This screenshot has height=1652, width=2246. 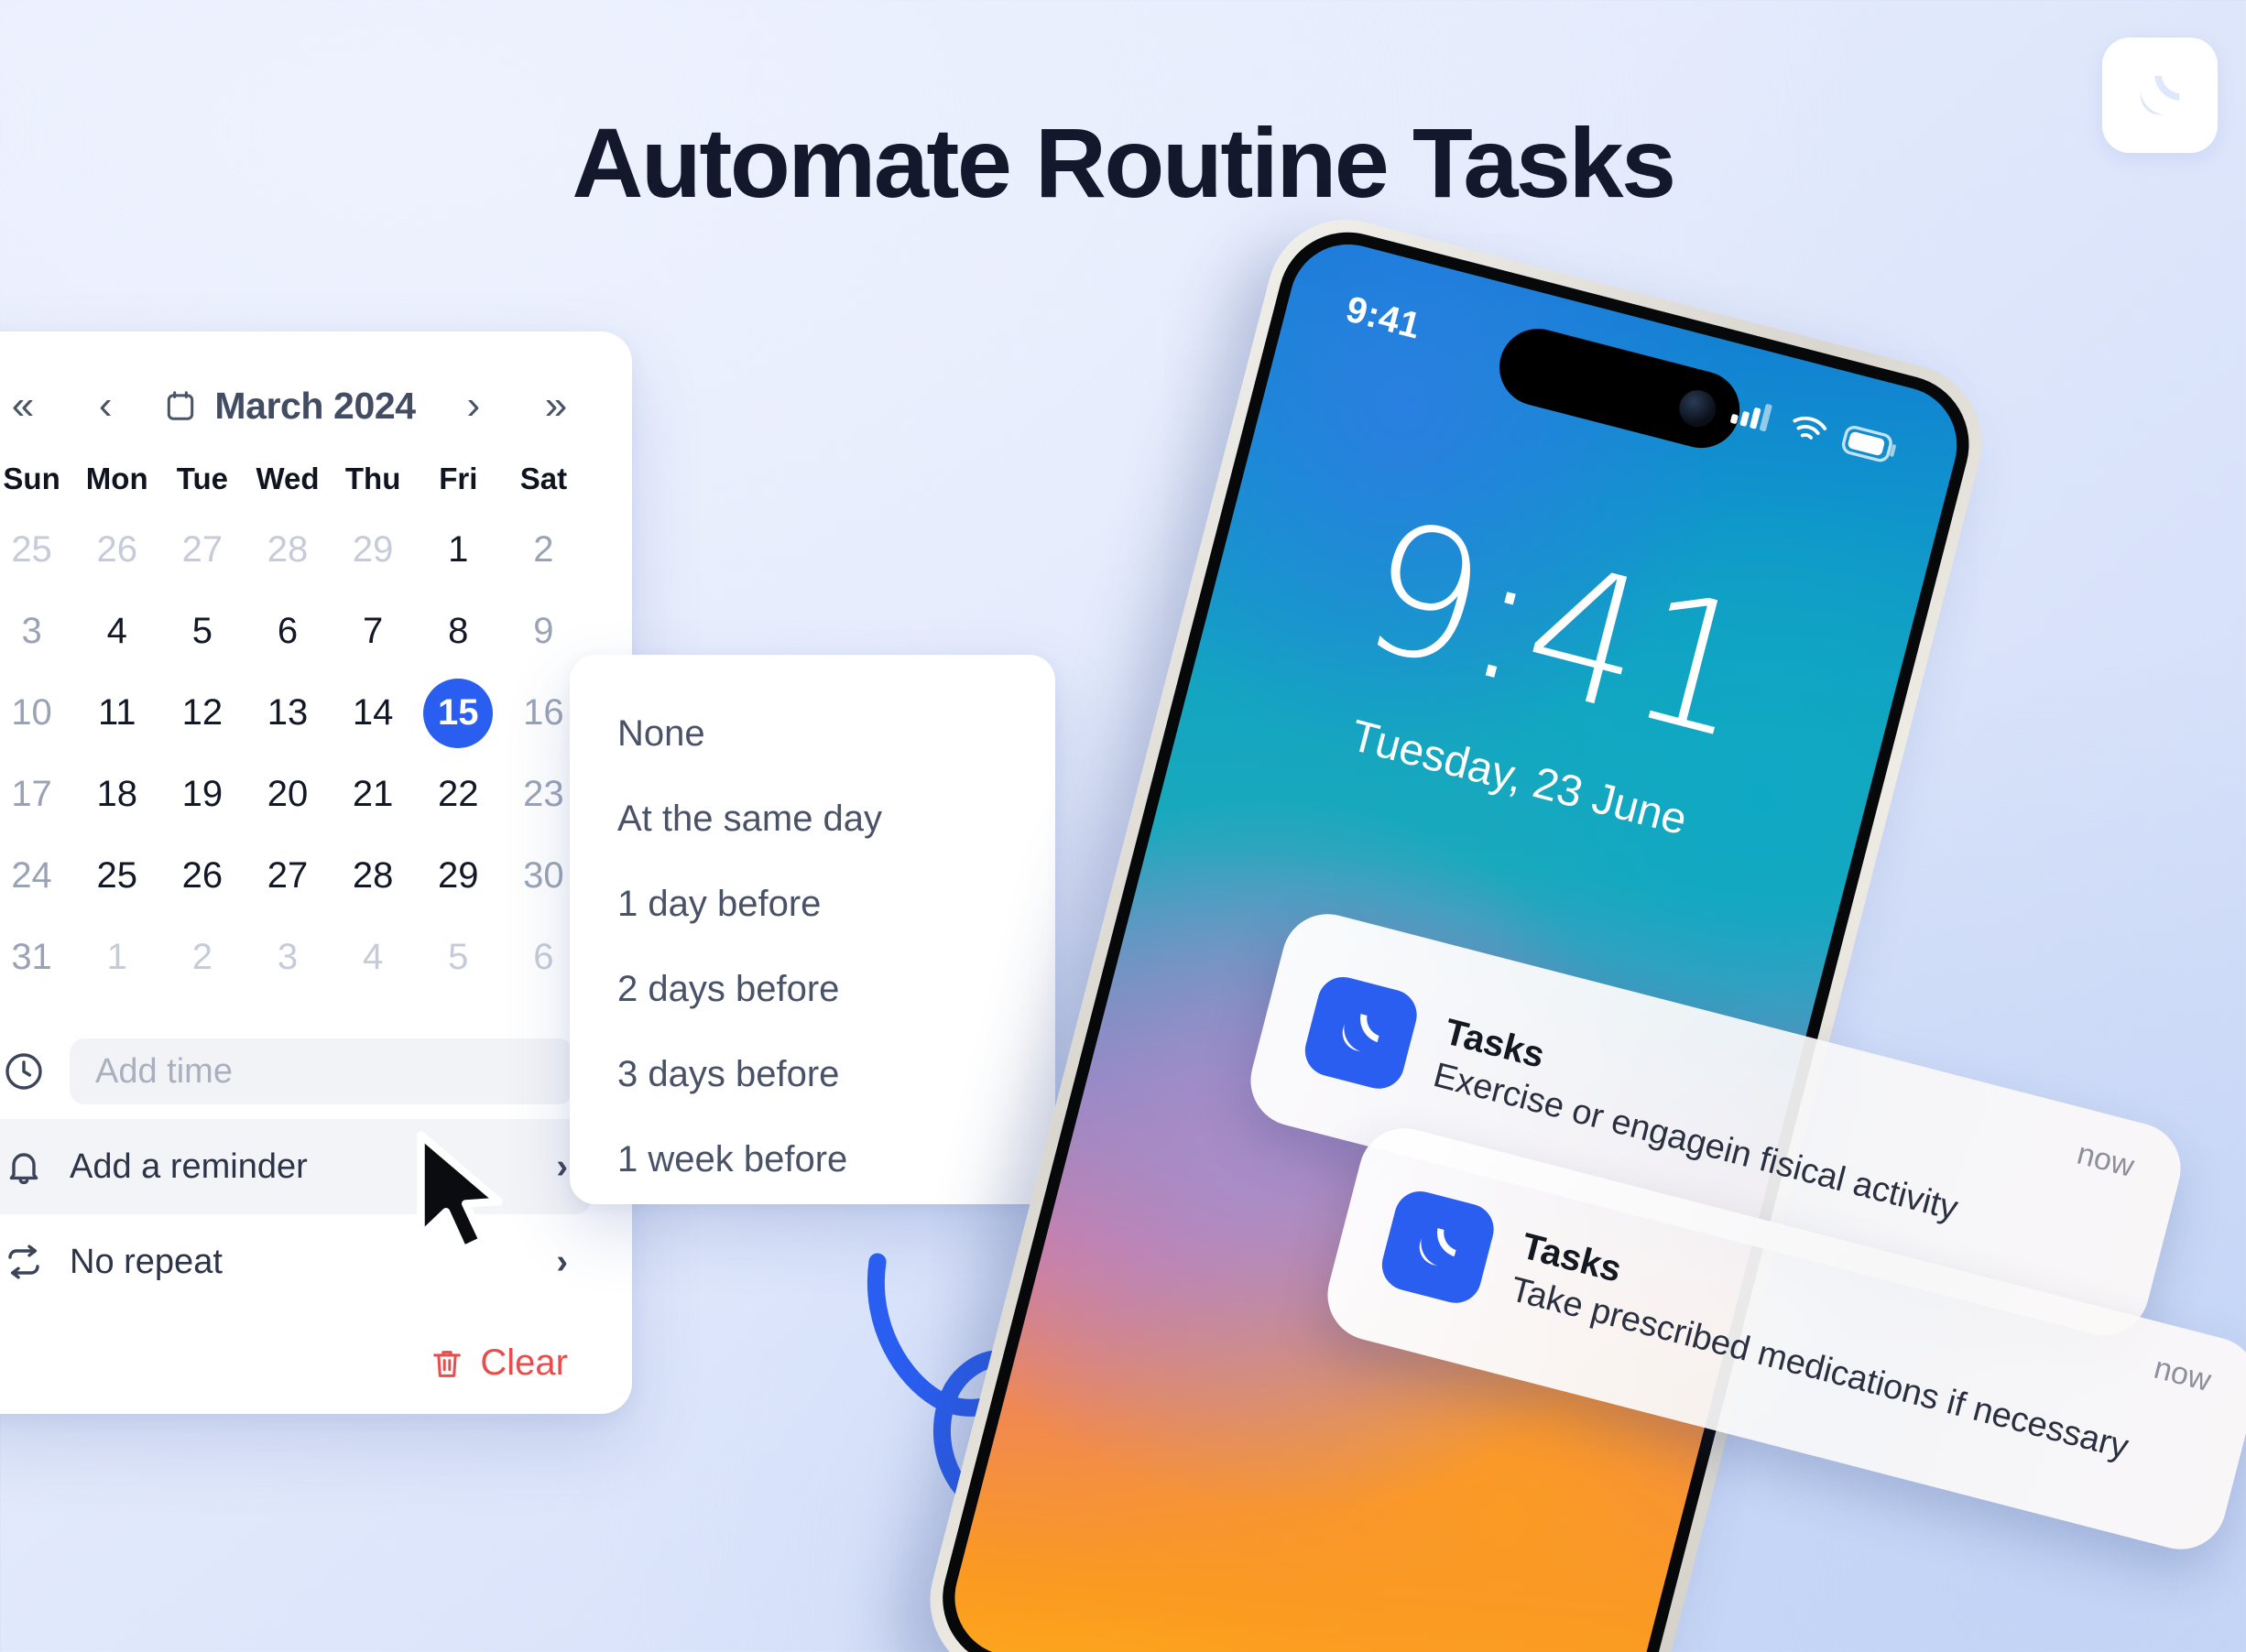 What do you see at coordinates (447, 1363) in the screenshot?
I see `trash-icon` at bounding box center [447, 1363].